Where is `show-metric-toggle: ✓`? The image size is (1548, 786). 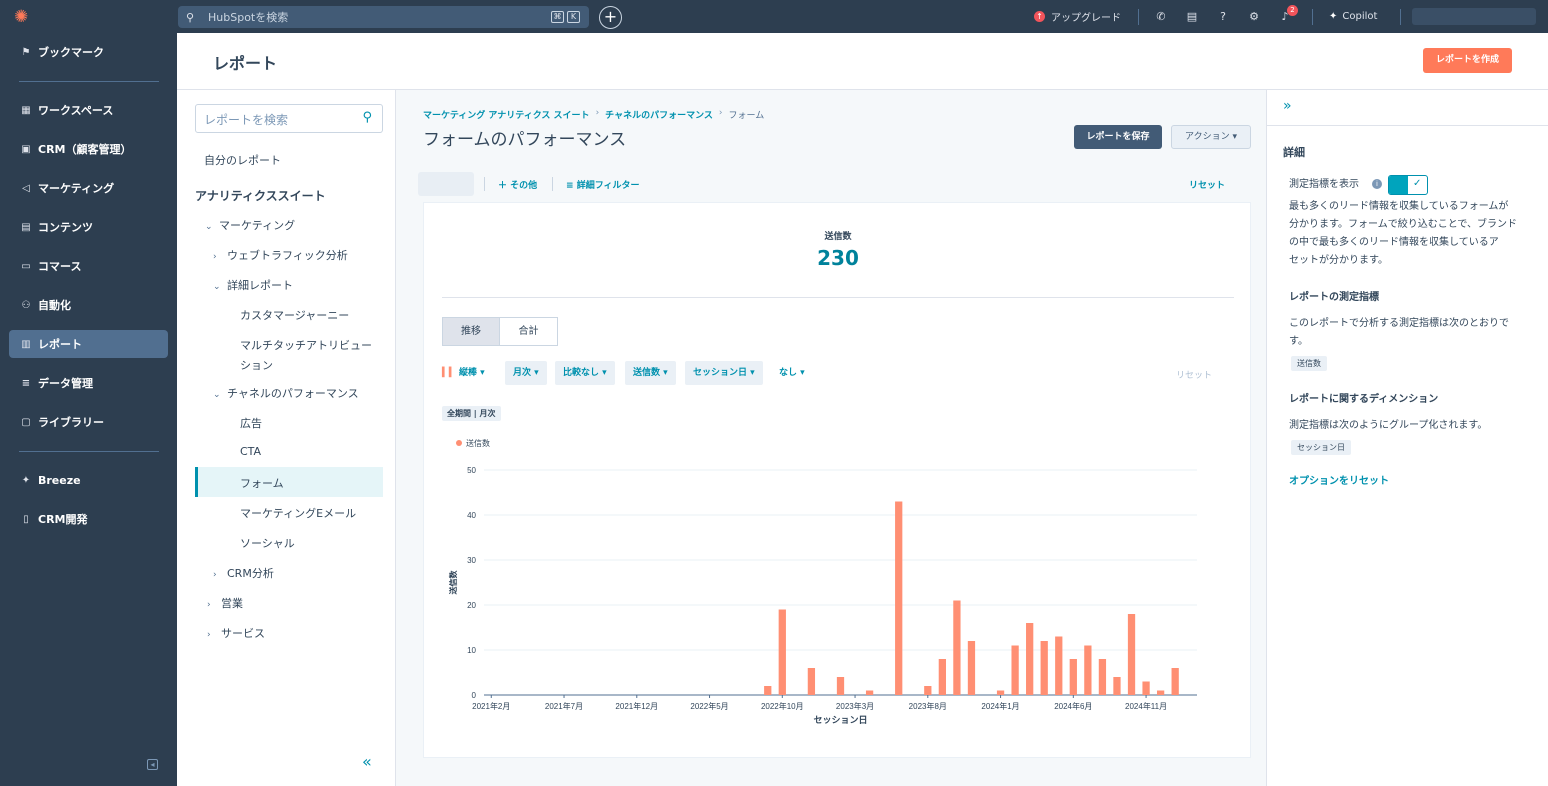
show-metric-toggle: ✓ is located at coordinates (1408, 185).